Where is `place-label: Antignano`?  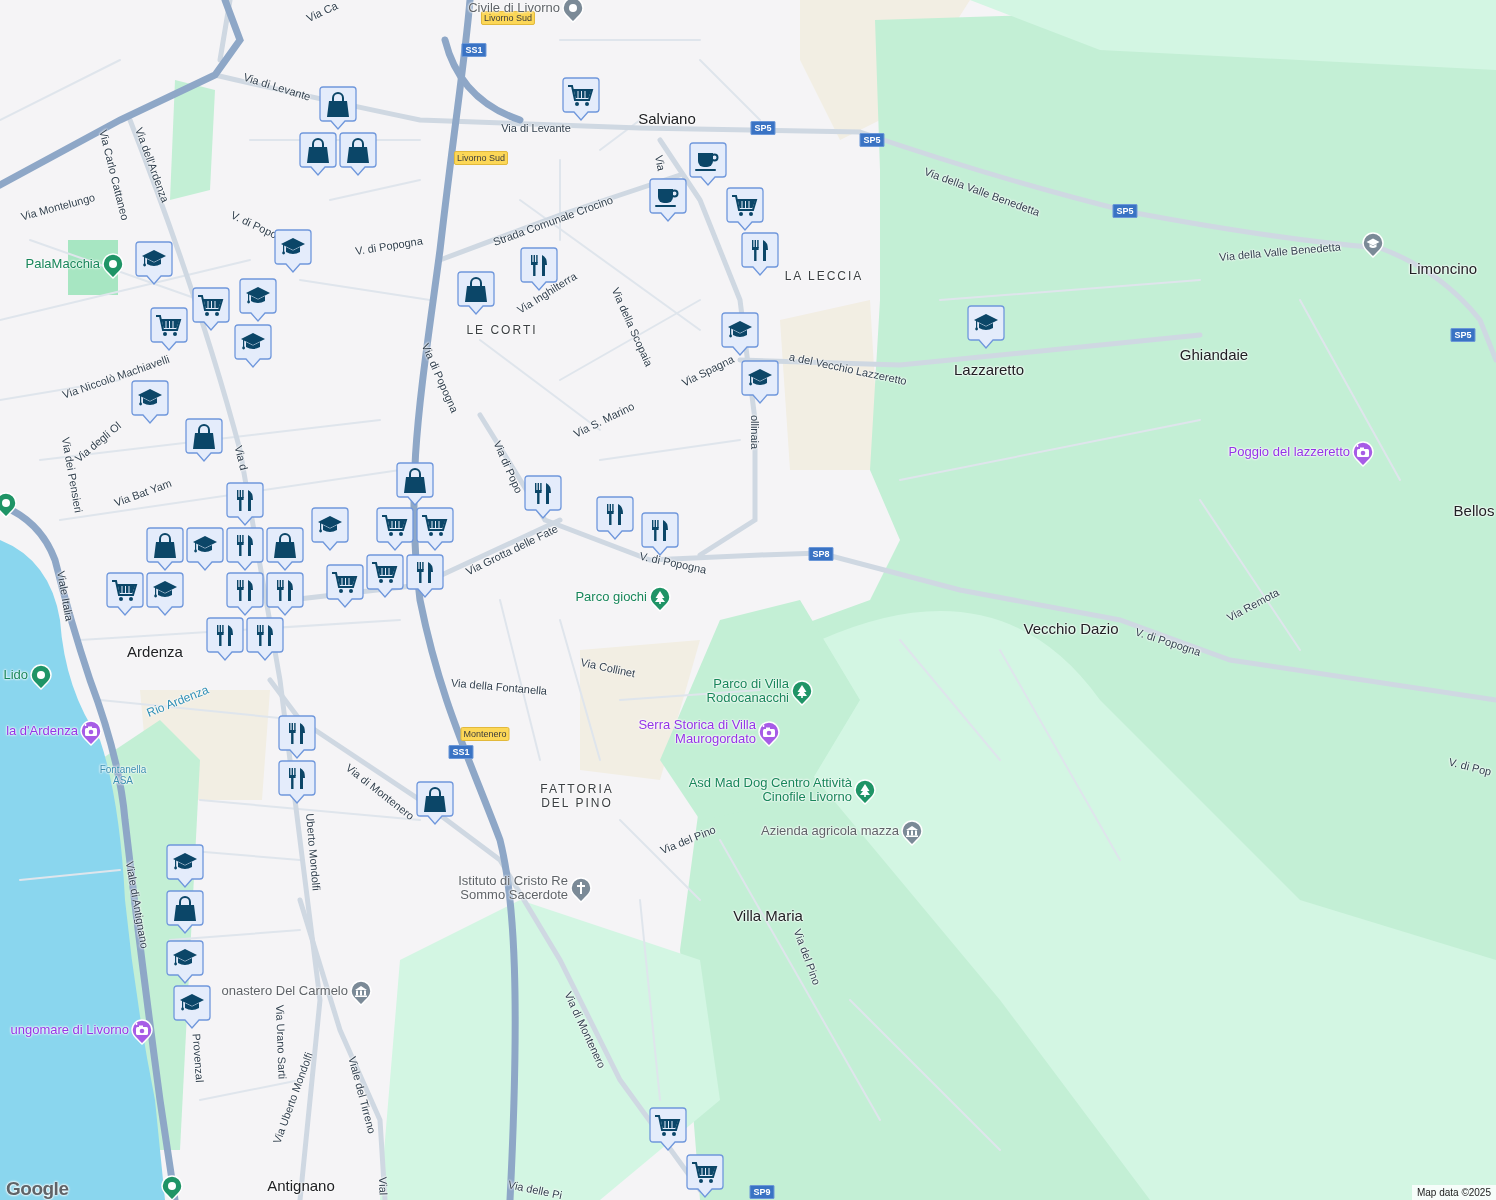 place-label: Antignano is located at coordinates (301, 1186).